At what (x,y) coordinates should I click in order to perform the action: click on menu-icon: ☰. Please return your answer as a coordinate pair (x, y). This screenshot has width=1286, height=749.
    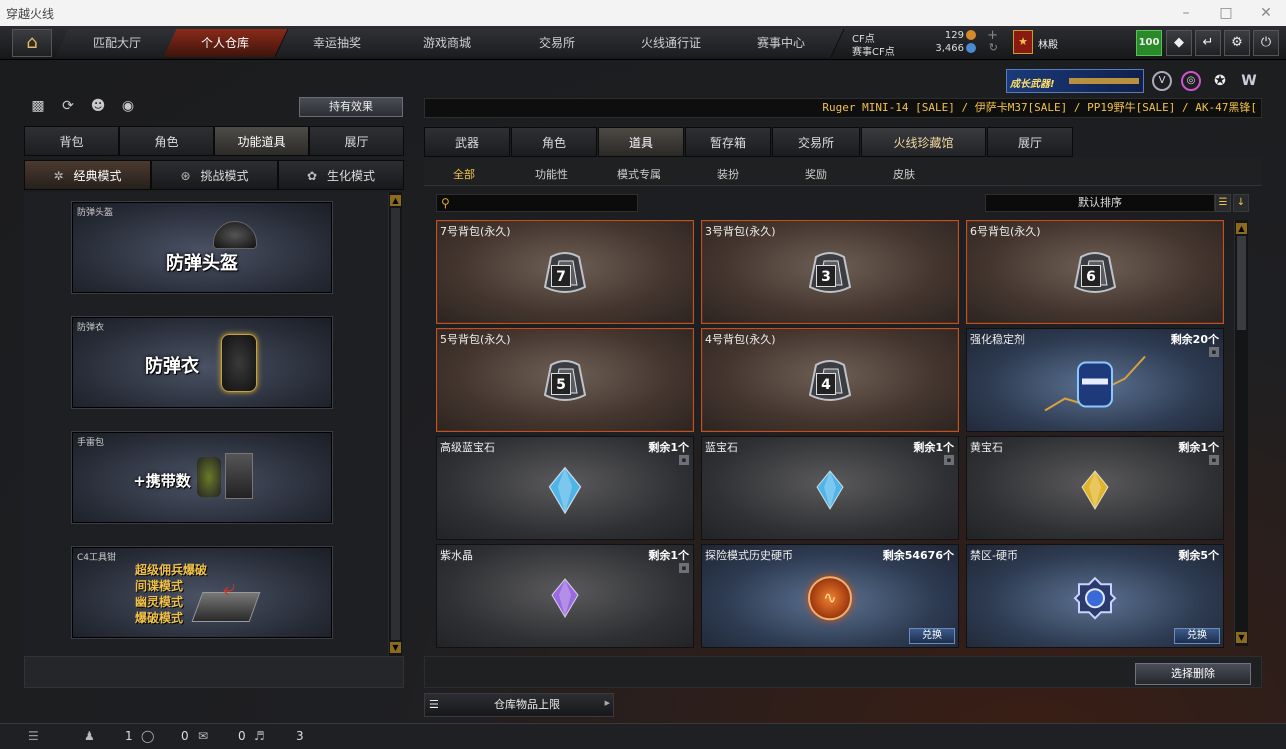
    Looking at the image, I should click on (33, 736).